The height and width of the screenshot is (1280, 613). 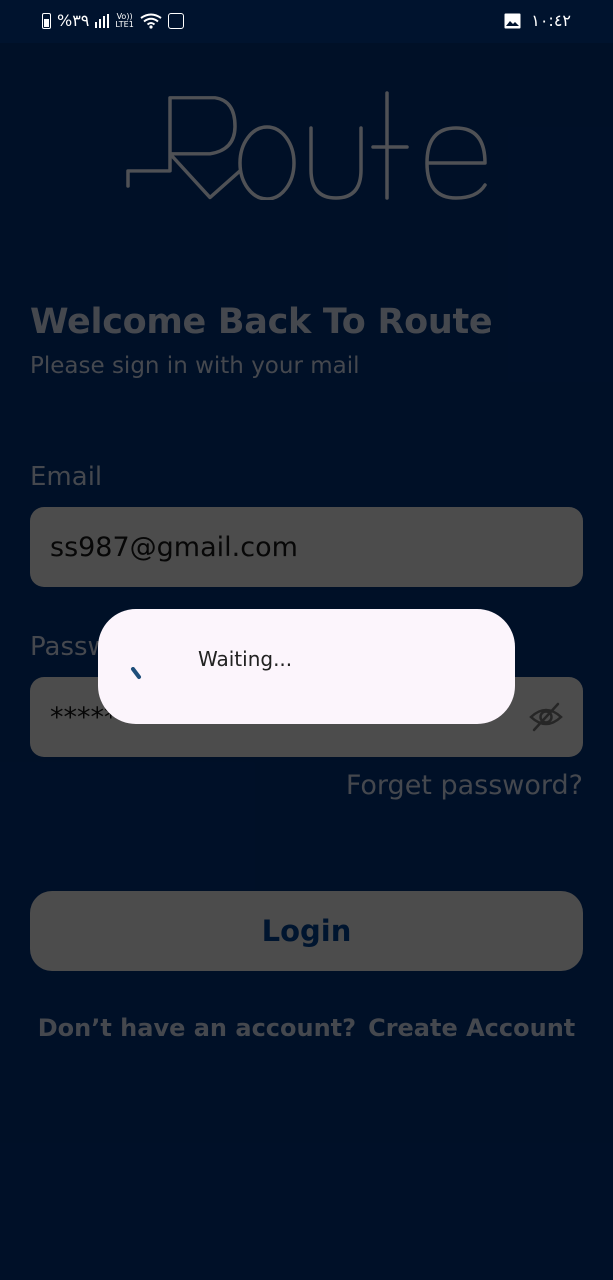 I want to click on signal-icon, so click(x=102, y=20).